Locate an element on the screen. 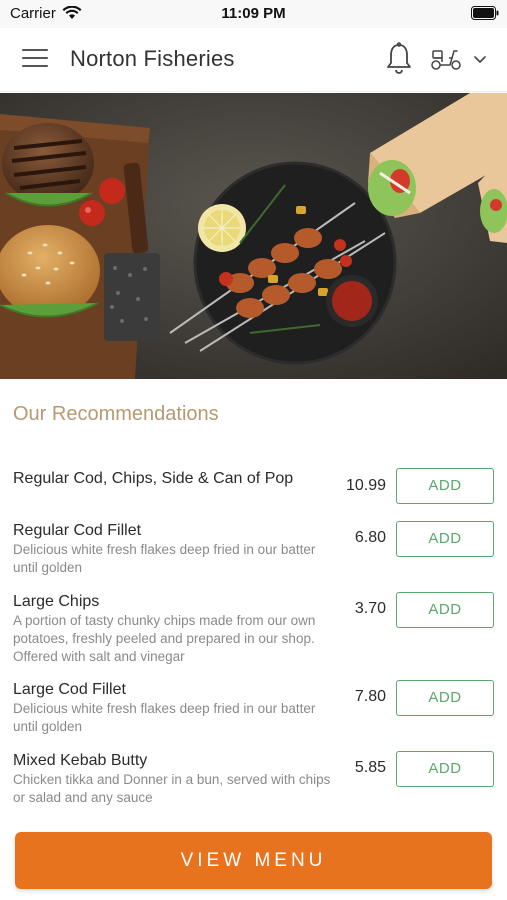 The width and height of the screenshot is (507, 900). chevron-down-icon is located at coordinates (480, 59).